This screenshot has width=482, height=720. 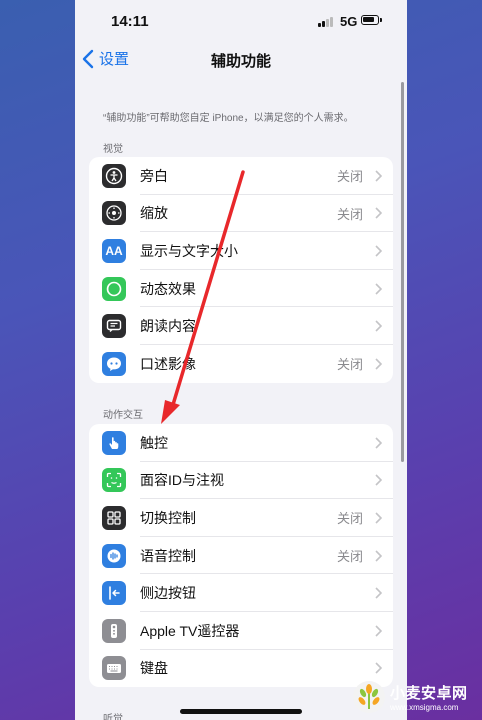 What do you see at coordinates (241, 364) in the screenshot?
I see `row-audio-descriptions: 口述影像 关闭` at bounding box center [241, 364].